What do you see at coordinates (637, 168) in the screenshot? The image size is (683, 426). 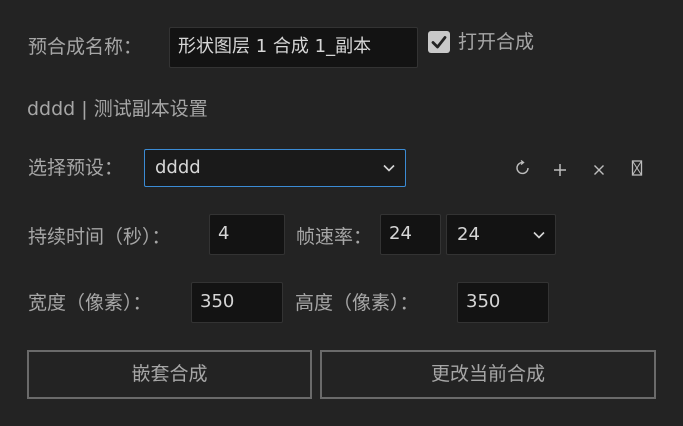 I see `delete-icon` at bounding box center [637, 168].